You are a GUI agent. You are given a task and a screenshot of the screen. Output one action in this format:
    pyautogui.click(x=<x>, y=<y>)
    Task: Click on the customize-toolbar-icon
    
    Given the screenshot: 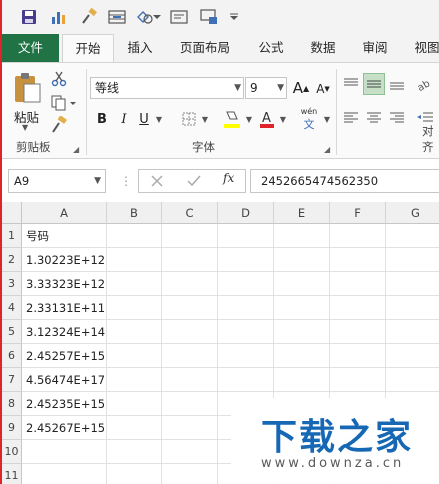 What is the action you would take?
    pyautogui.click(x=234, y=17)
    